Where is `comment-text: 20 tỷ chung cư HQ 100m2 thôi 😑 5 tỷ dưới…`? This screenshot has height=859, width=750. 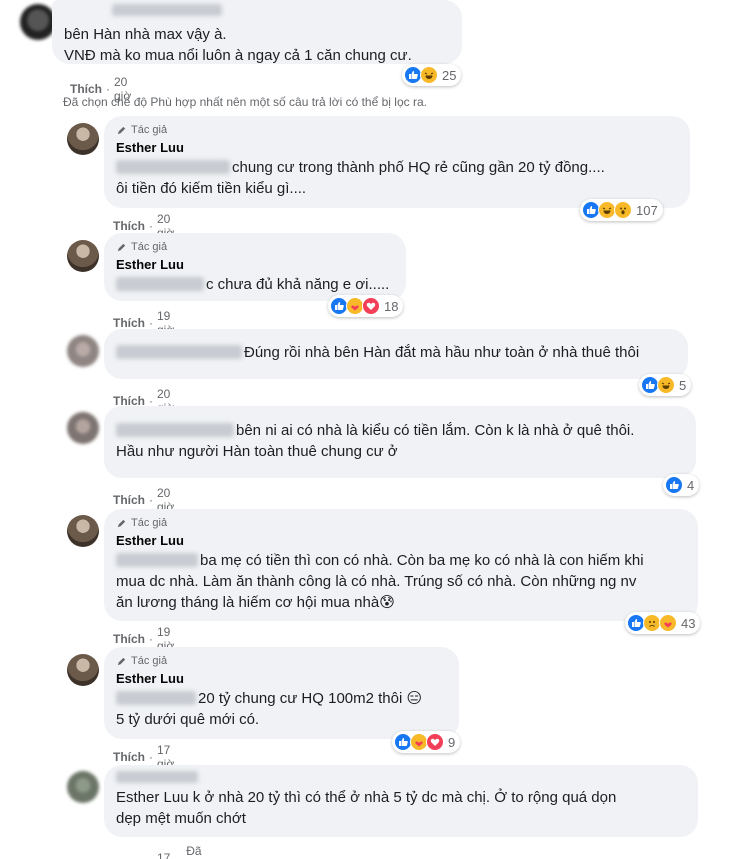
comment-text: 20 tỷ chung cư HQ 100m2 thôi 😑 5 tỷ dưới… is located at coordinates (269, 709).